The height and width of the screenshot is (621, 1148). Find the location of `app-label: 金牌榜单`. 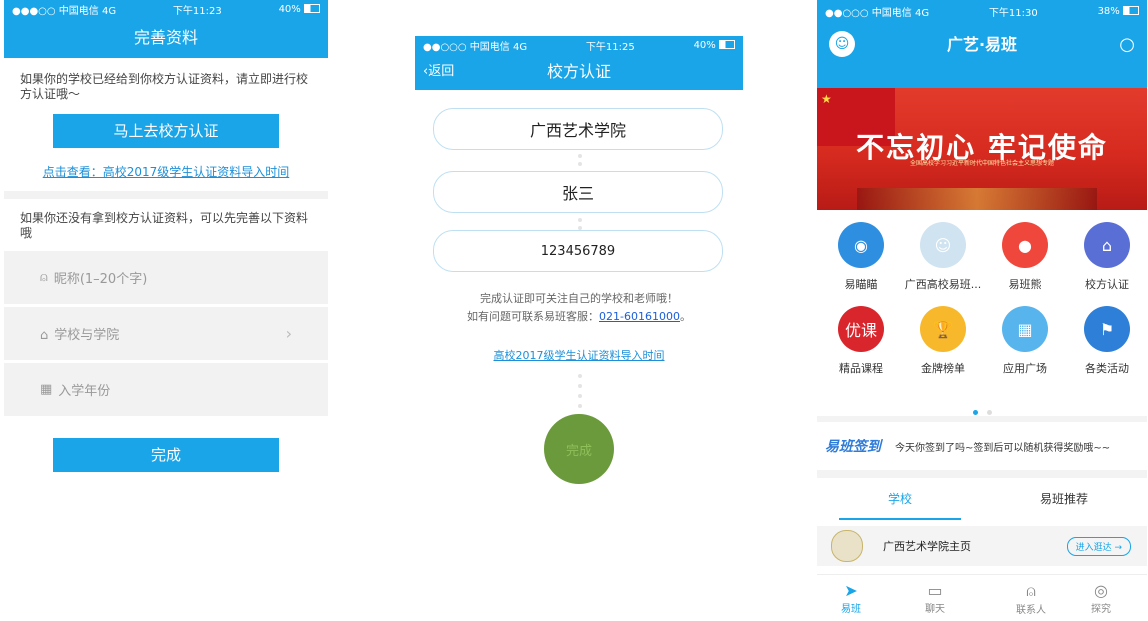

app-label: 金牌榜单 is located at coordinates (943, 368).